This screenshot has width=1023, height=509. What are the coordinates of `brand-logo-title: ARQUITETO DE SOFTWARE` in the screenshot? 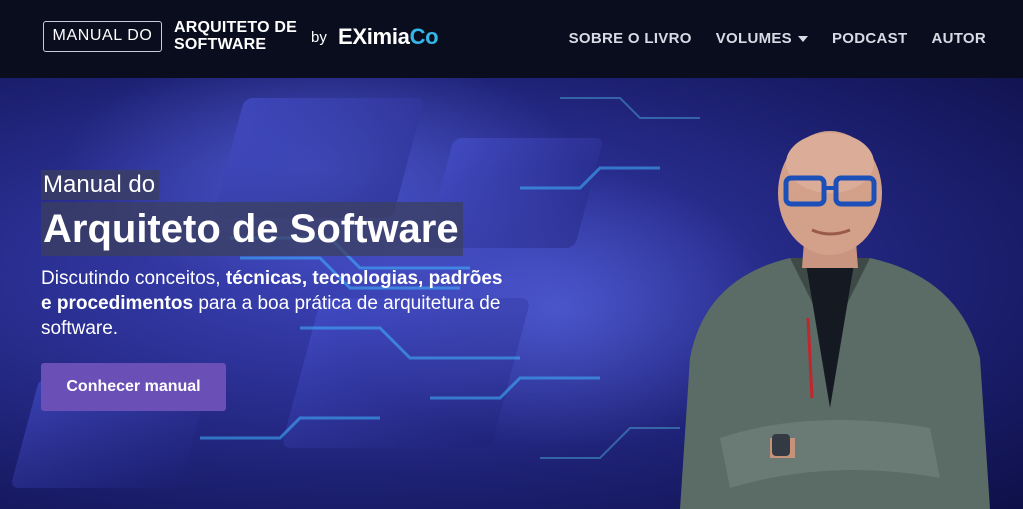 It's located at (239, 36).